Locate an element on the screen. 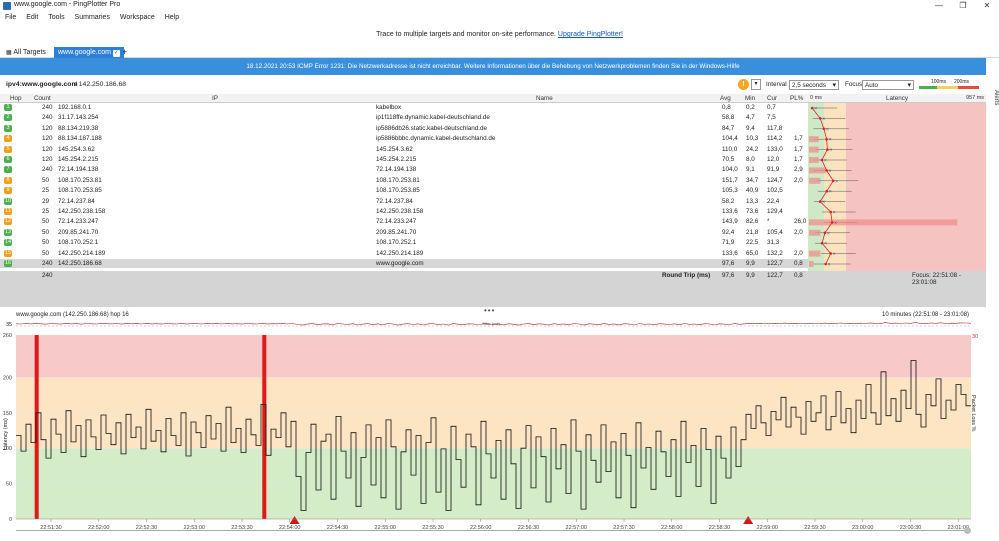  menu-file: File is located at coordinates (10, 18).